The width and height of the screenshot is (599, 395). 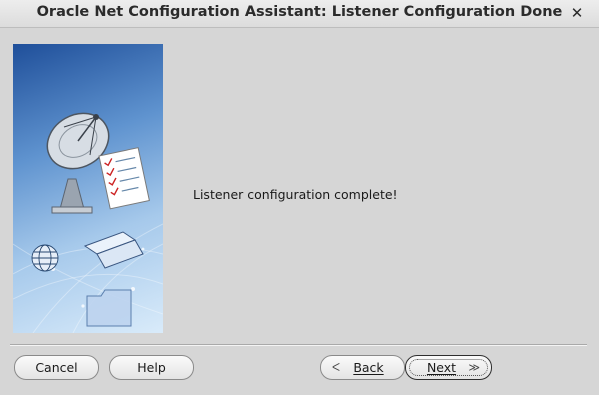 I want to click on help-button-label: Help, so click(x=151, y=367).